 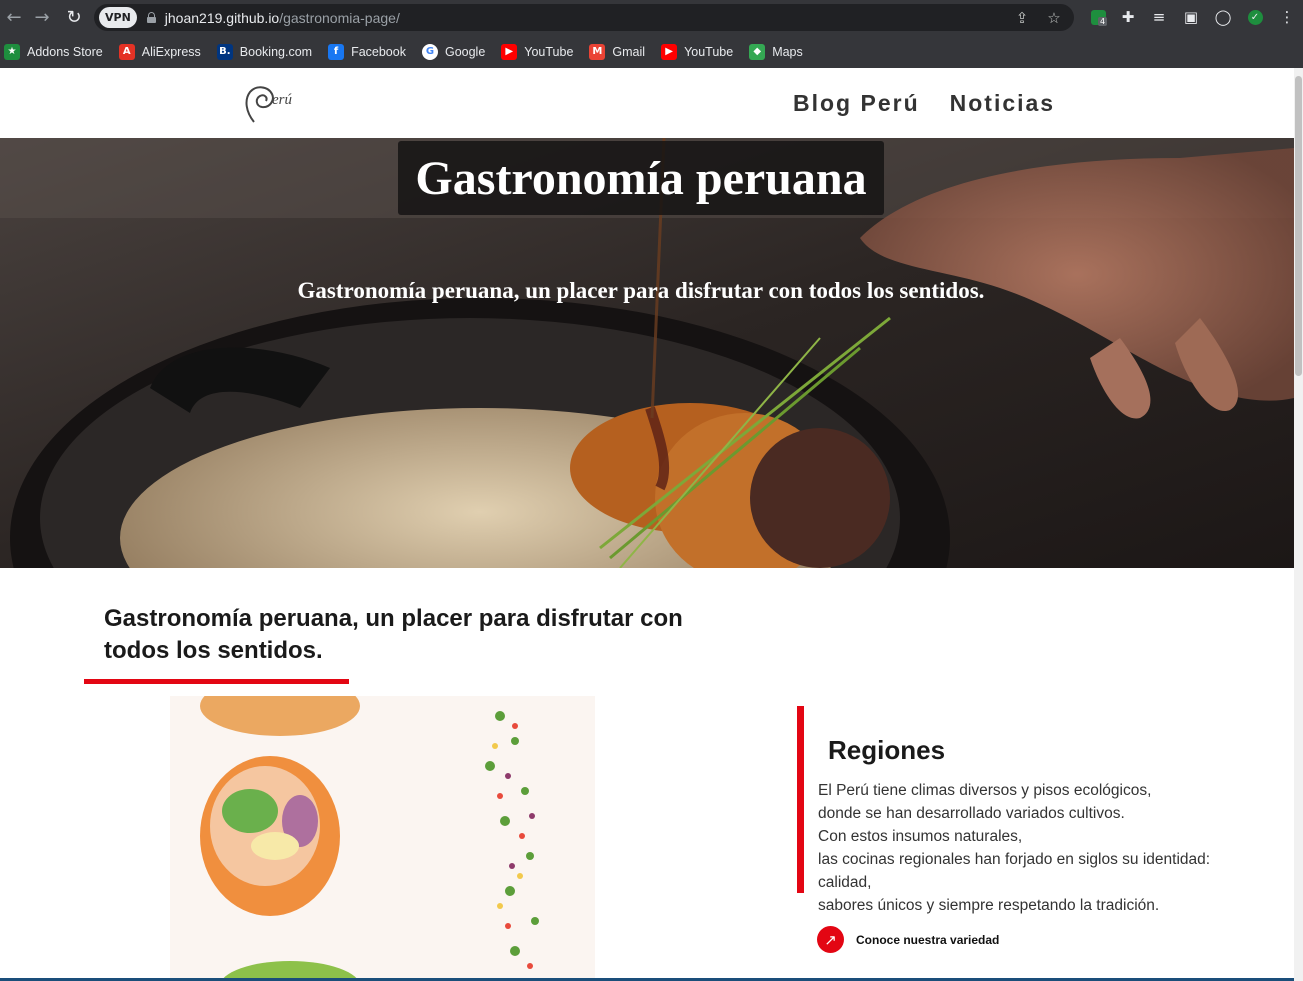 I want to click on profile-icon: ◯, so click(x=1223, y=17).